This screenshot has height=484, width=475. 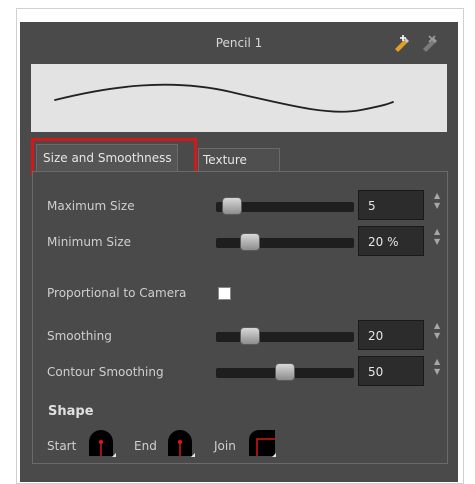 I want to click on maximum-size-slider, so click(x=285, y=206).